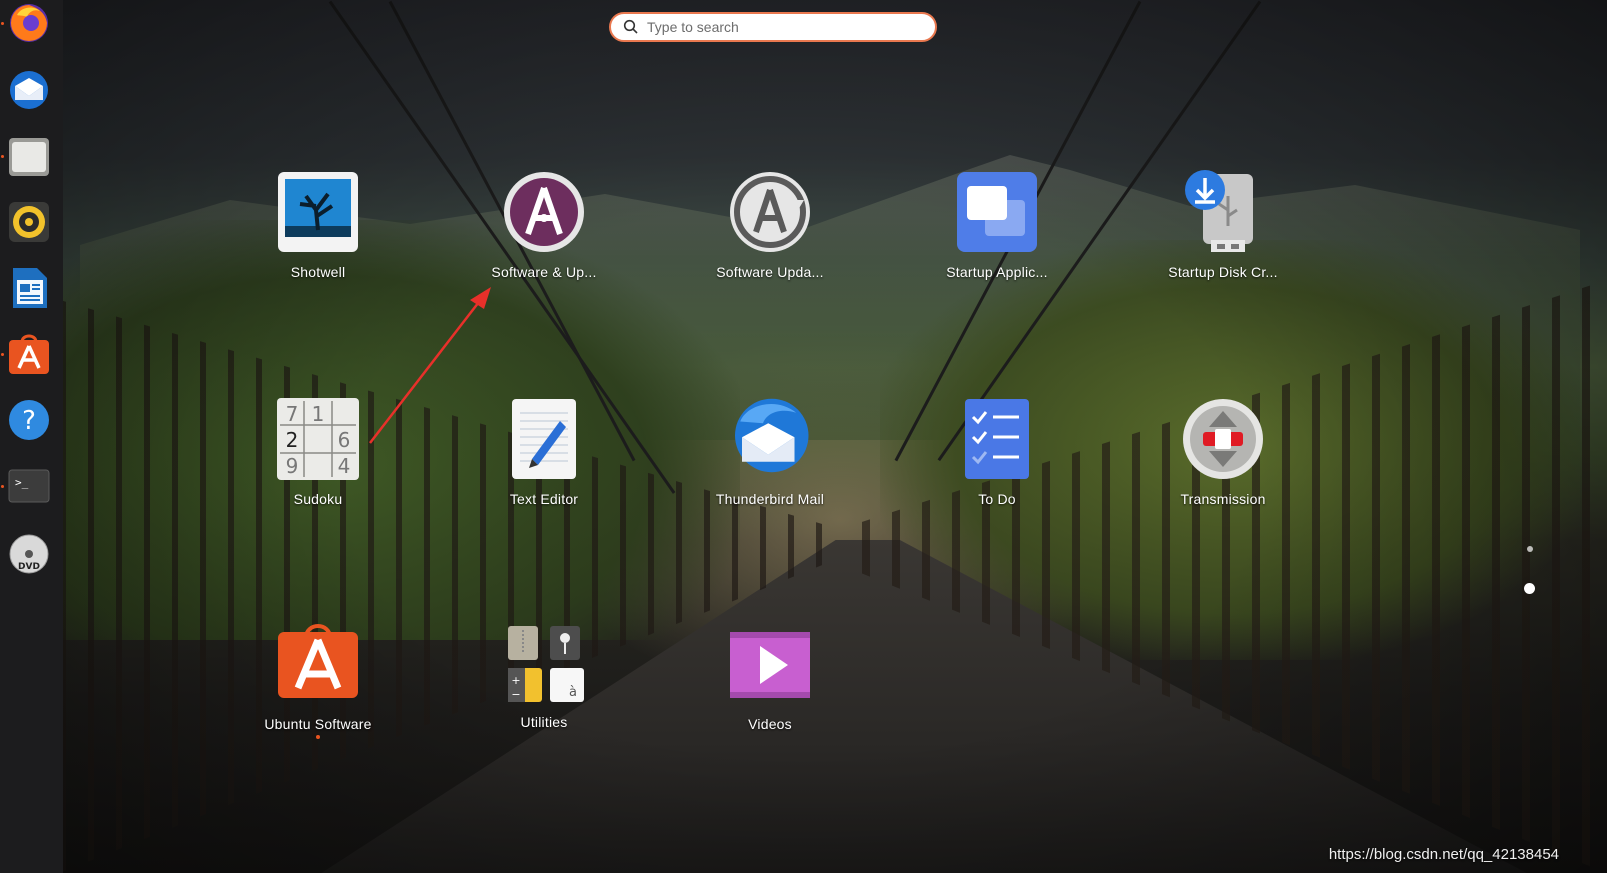  Describe the element at coordinates (344, 440) in the screenshot. I see `sudoku-digit: 6` at that location.